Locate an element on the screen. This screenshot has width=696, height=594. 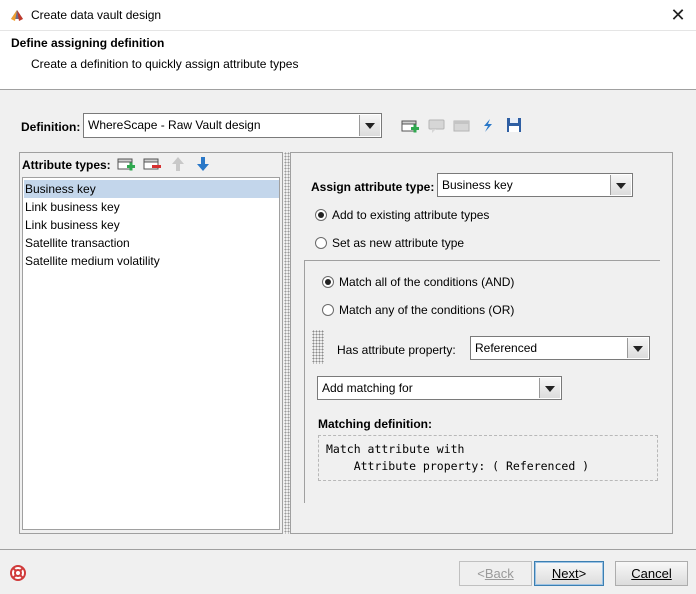
radio-match-all-label: Match all of the conditions (AND) is located at coordinates (426, 282).